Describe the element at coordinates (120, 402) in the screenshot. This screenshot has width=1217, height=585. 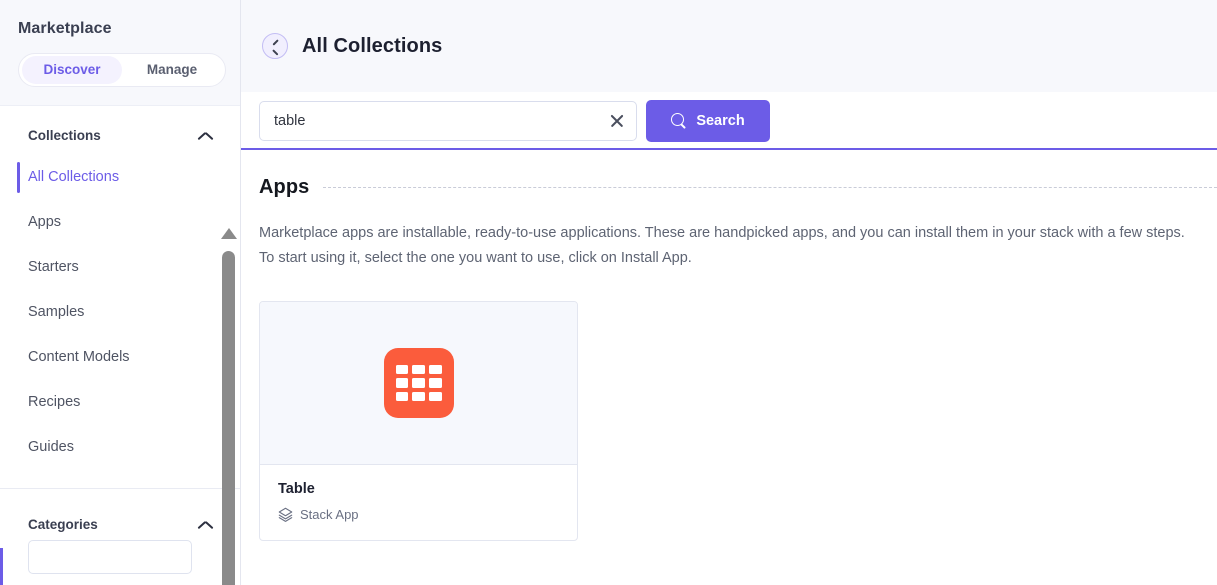
I see `sidebar-item-recipes: Recipes` at that location.